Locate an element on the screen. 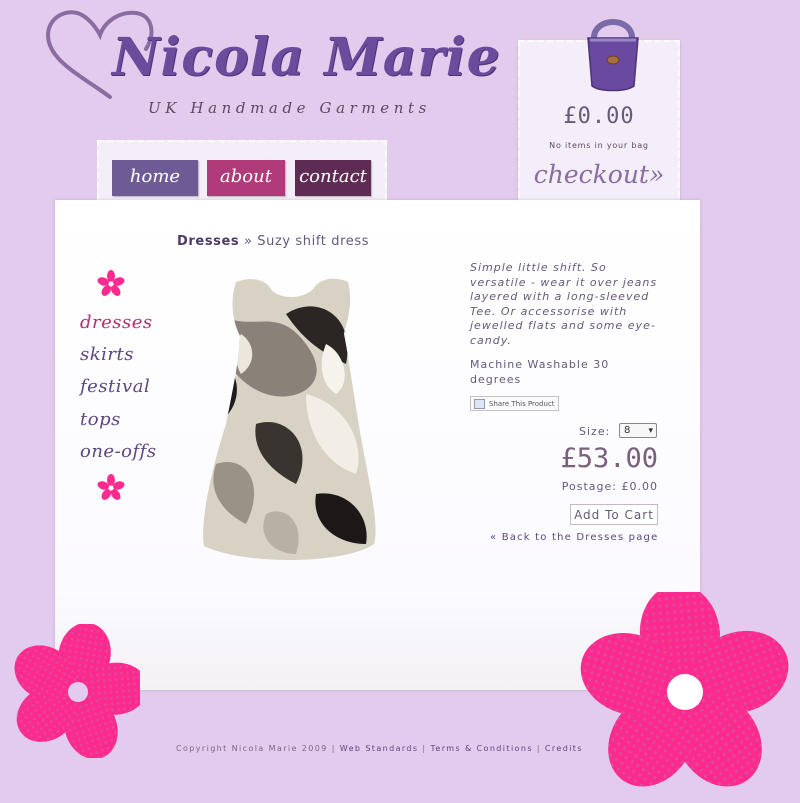  category-festival: festival is located at coordinates (115, 386).